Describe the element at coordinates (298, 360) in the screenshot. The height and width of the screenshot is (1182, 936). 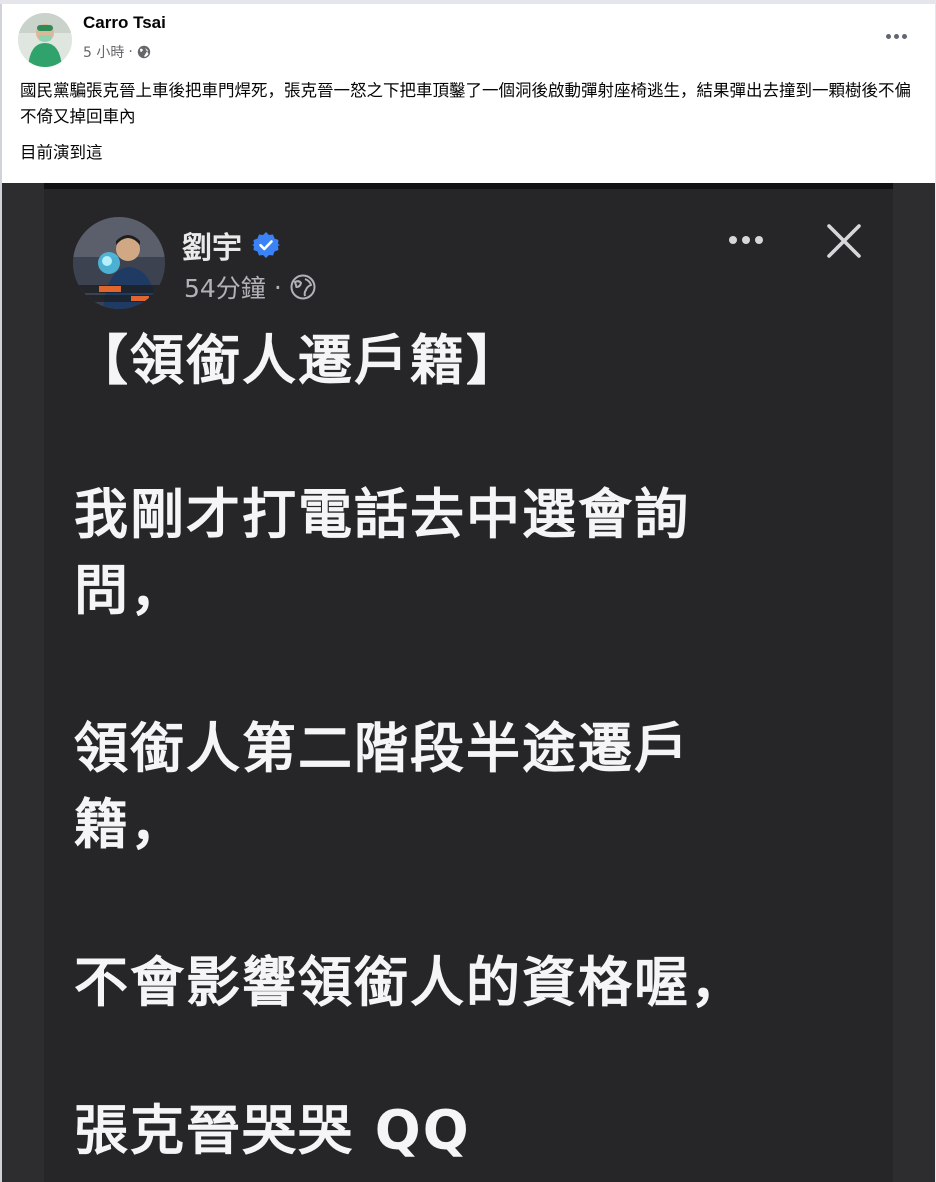
I see `embedded-heading: 【領銜人遷戶籍】` at that location.